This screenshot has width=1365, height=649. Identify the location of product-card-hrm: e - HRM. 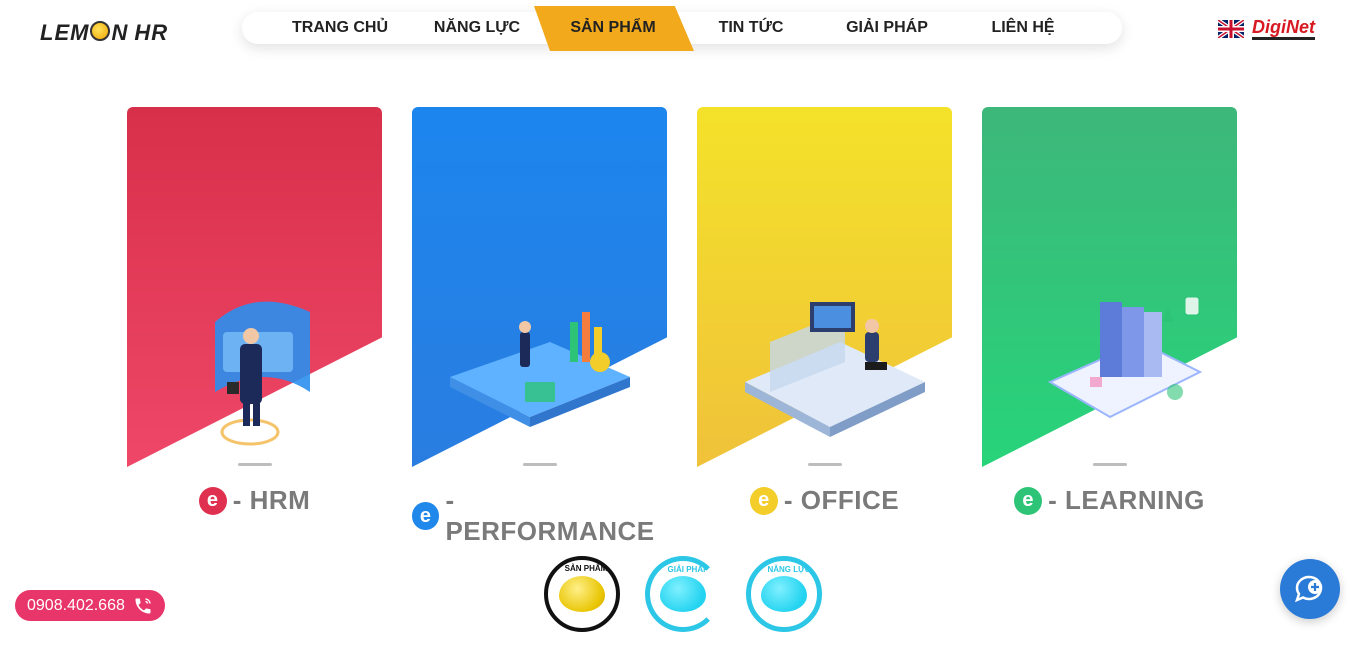
(254, 311).